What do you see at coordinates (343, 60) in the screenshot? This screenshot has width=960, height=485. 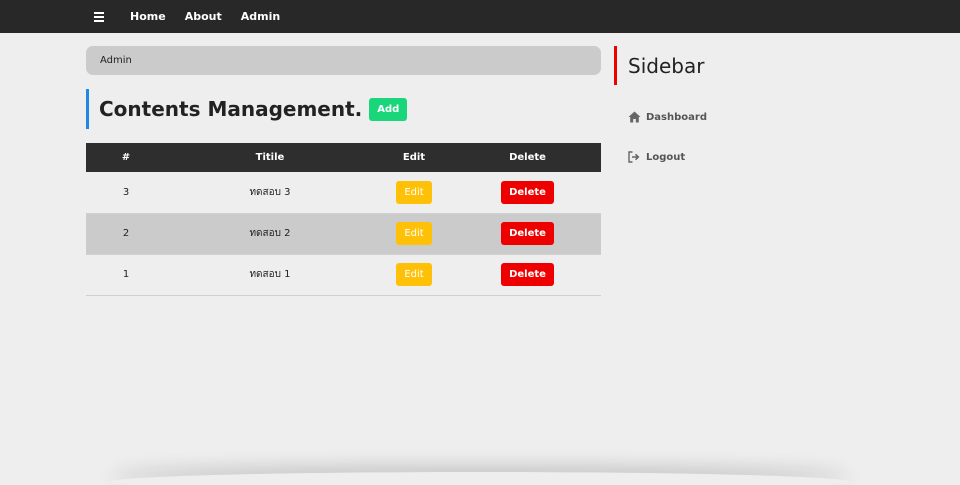 I see `breadcrumb: Admin` at bounding box center [343, 60].